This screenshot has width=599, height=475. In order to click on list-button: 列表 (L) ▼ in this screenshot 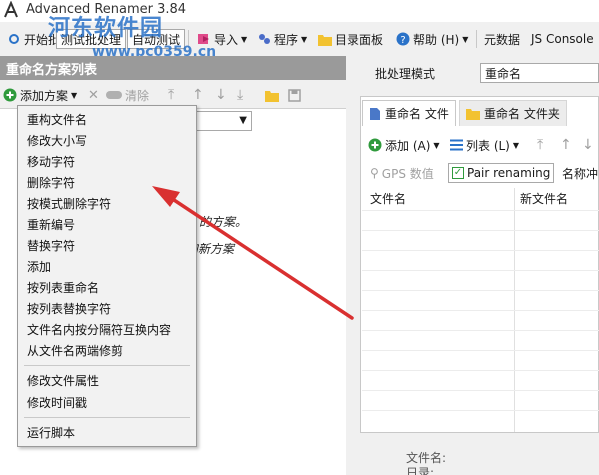, I will do `click(484, 145)`.